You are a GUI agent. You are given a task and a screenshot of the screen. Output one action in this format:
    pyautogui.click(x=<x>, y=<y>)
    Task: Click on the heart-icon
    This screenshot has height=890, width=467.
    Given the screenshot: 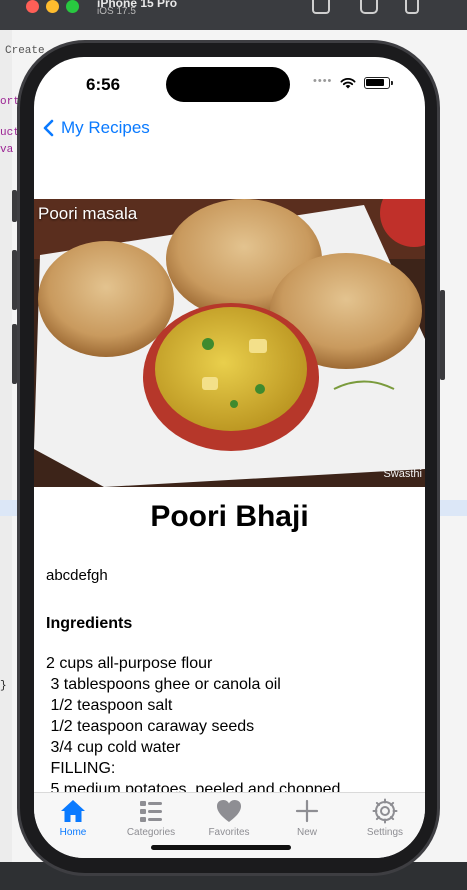 What is the action you would take?
    pyautogui.click(x=229, y=811)
    